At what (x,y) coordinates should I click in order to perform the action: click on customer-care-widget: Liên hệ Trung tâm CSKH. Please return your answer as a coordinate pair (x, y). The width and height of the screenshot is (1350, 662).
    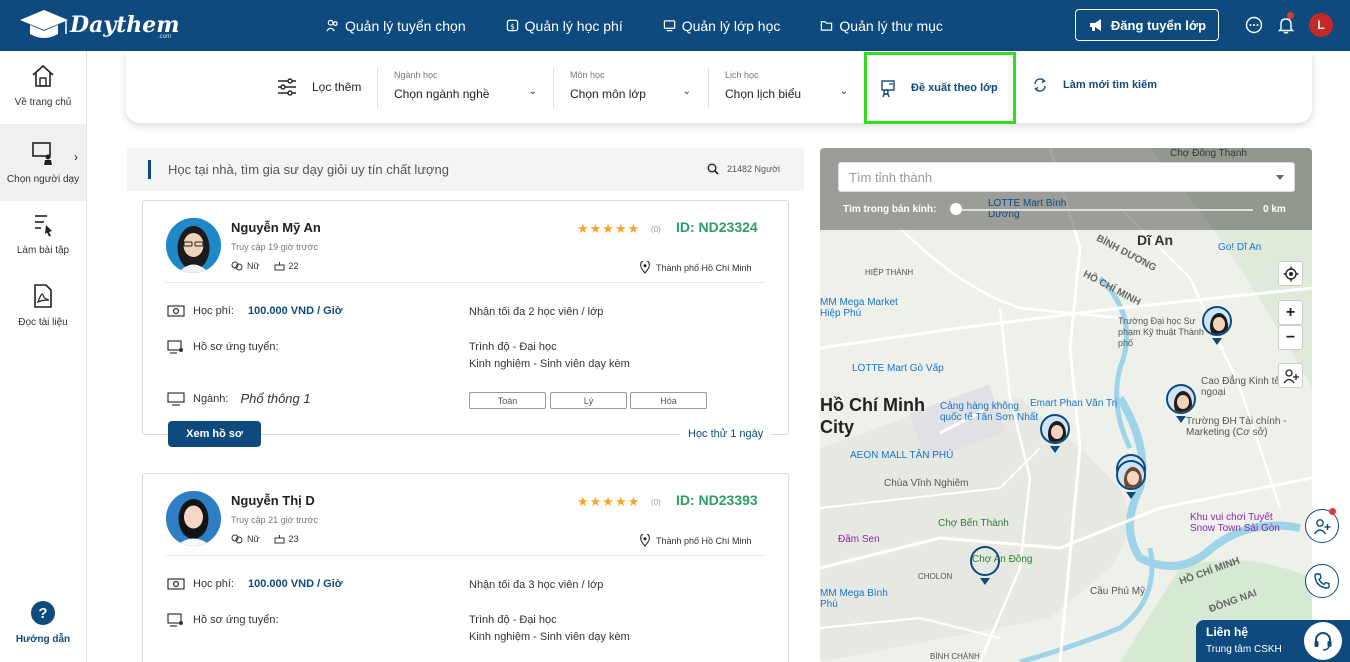
    Looking at the image, I should click on (1273, 641).